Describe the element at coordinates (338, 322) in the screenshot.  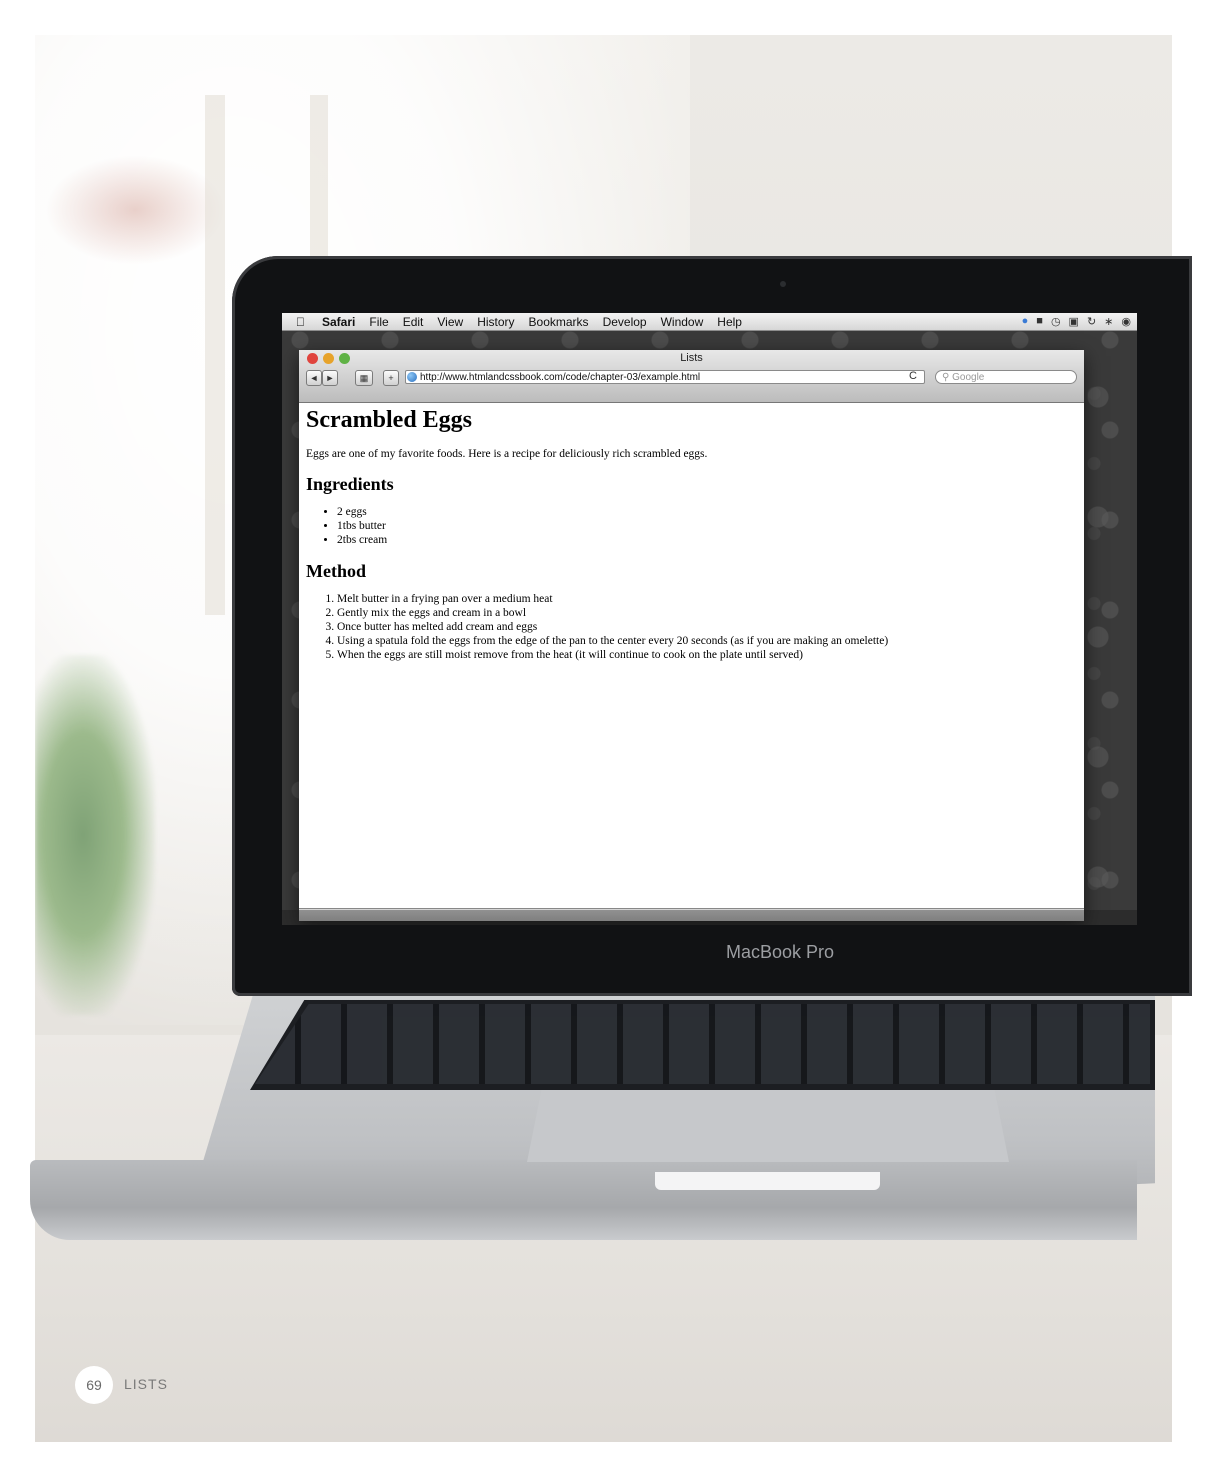
I see `menu-safari: Safari` at that location.